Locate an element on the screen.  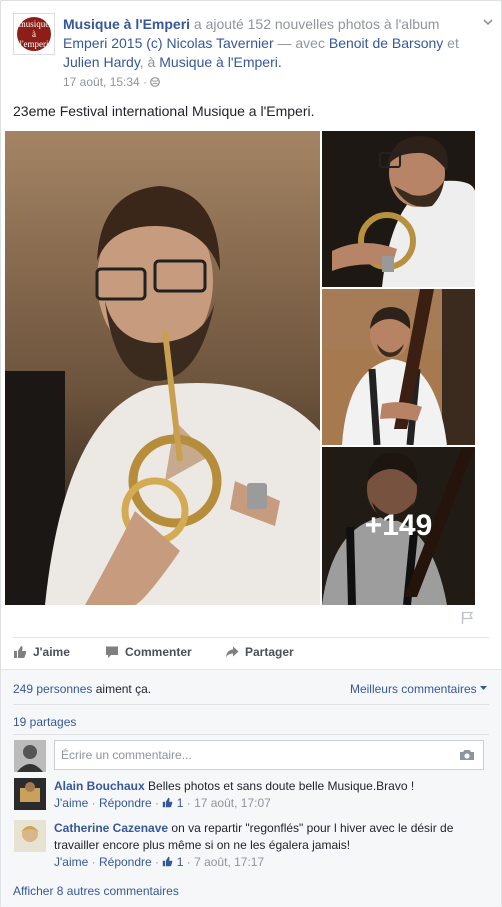
tag-link-1: Benoit de Barsony is located at coordinates (386, 43).